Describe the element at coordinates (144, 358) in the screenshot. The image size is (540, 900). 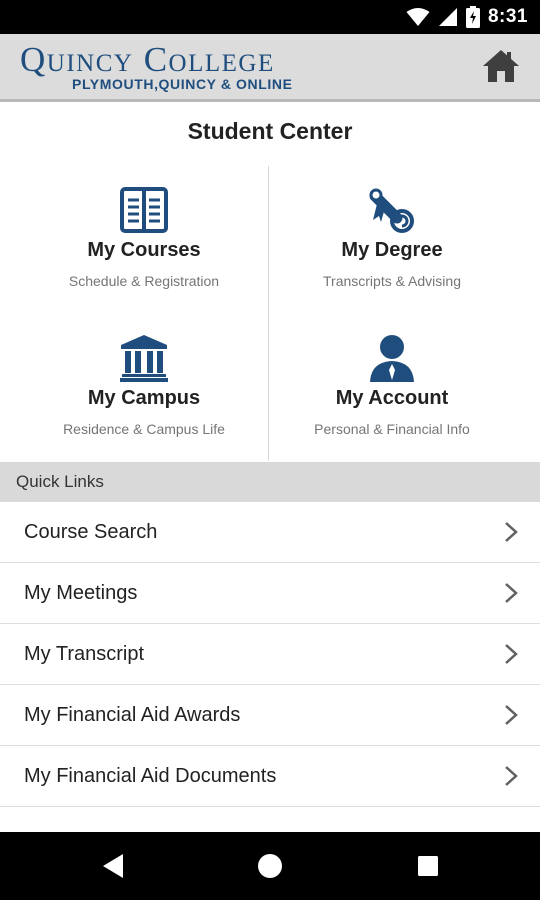
I see `building-icon` at that location.